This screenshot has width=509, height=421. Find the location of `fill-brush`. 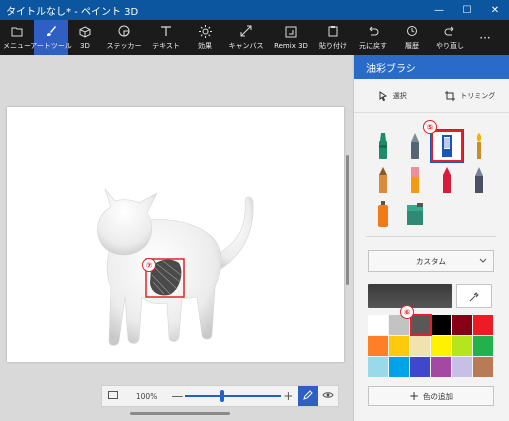

fill-brush is located at coordinates (415, 214).